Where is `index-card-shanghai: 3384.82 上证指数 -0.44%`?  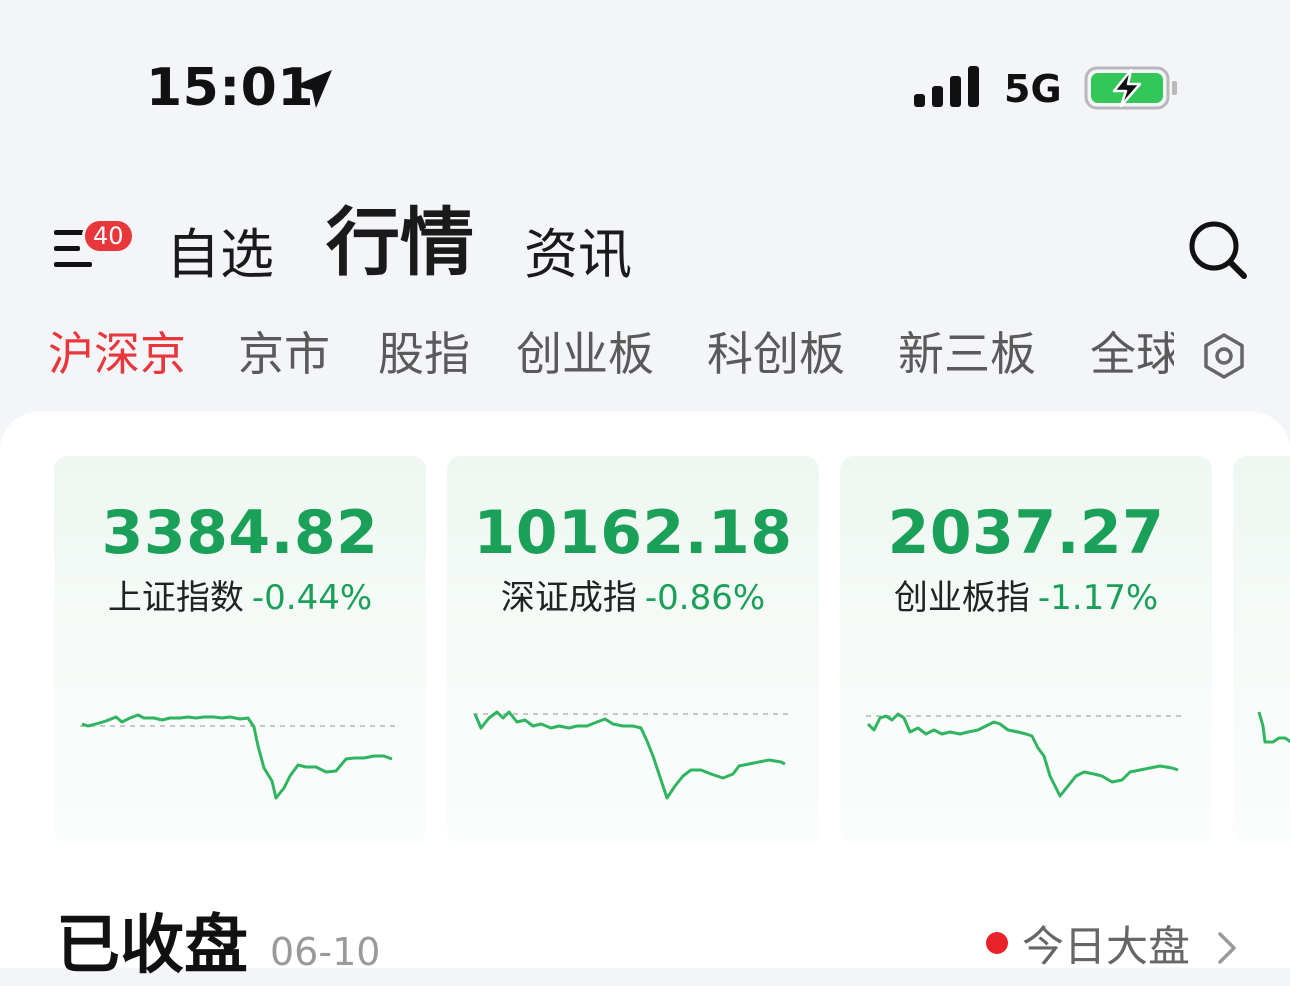
index-card-shanghai: 3384.82 上证指数 -0.44% is located at coordinates (240, 650).